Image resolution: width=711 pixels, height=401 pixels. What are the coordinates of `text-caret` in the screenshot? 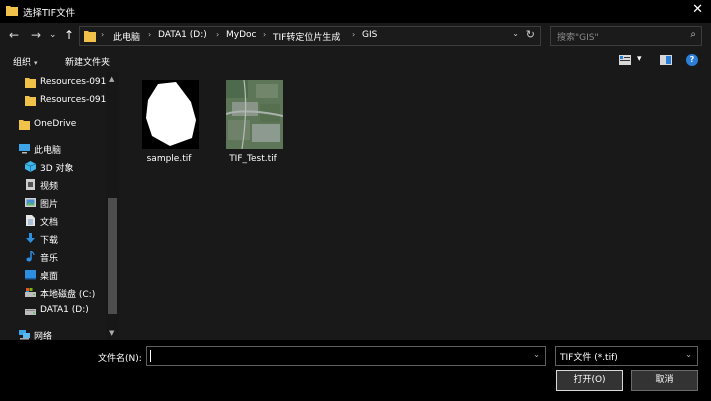 It's located at (150, 356).